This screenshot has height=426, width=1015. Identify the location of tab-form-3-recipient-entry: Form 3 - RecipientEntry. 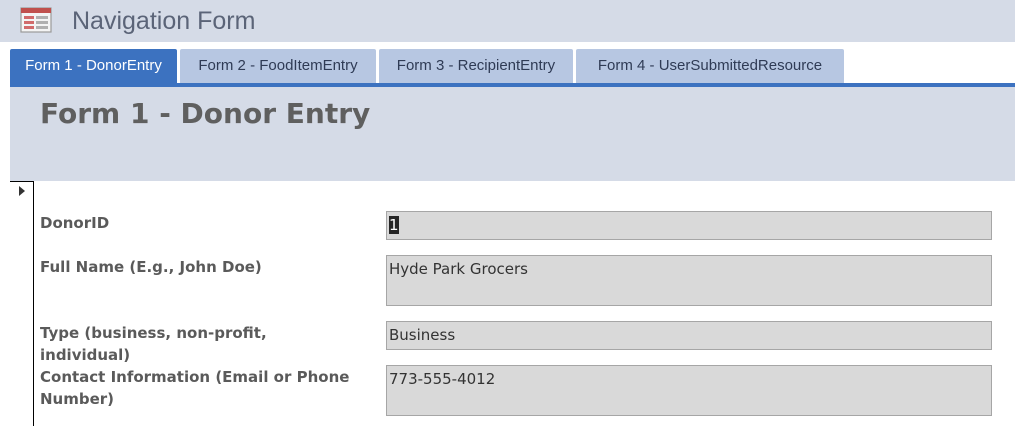
(476, 66).